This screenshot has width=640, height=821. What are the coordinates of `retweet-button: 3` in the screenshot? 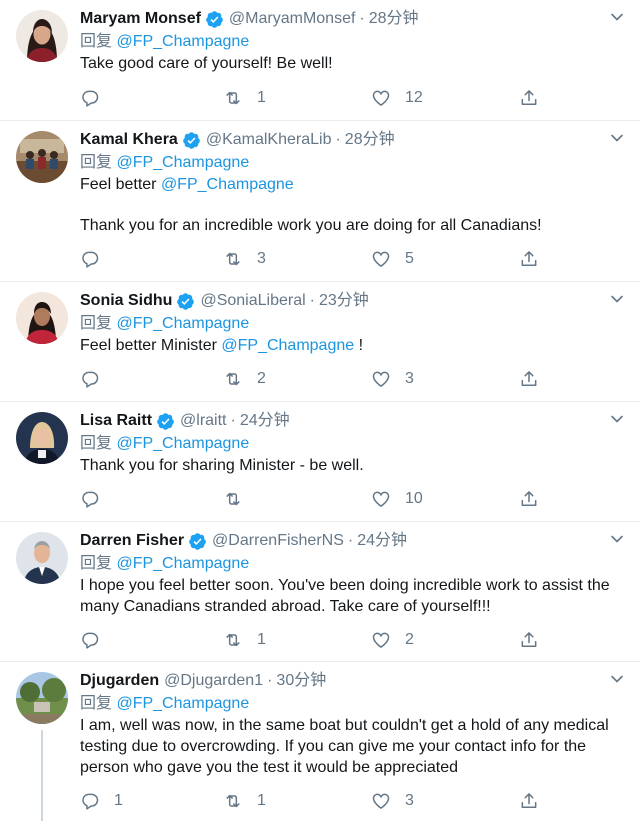 It's located at (244, 259).